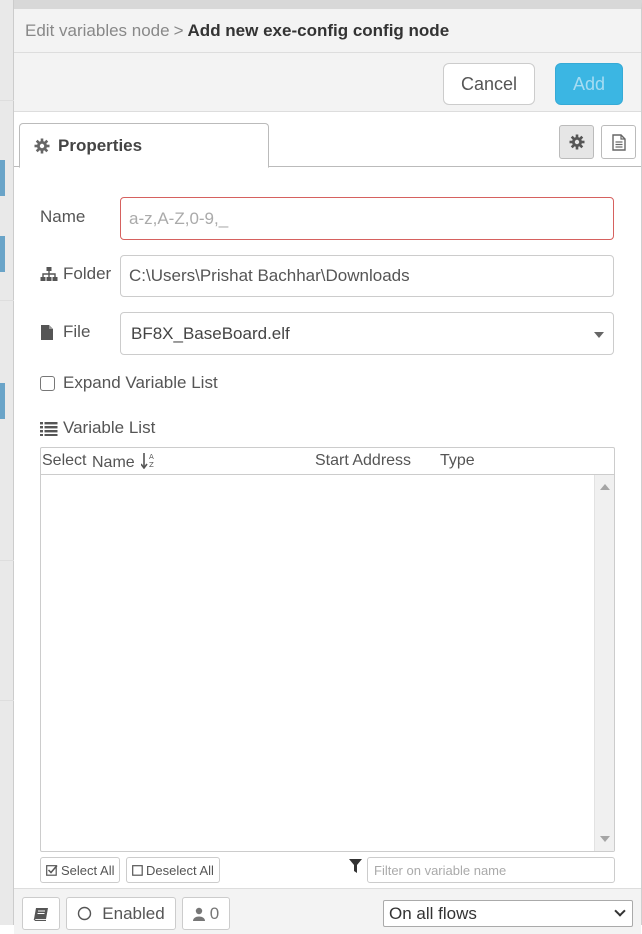 The width and height of the screenshot is (642, 934). Describe the element at coordinates (97, 30) in the screenshot. I see `breadcrumb-parent: Edit variables node` at that location.